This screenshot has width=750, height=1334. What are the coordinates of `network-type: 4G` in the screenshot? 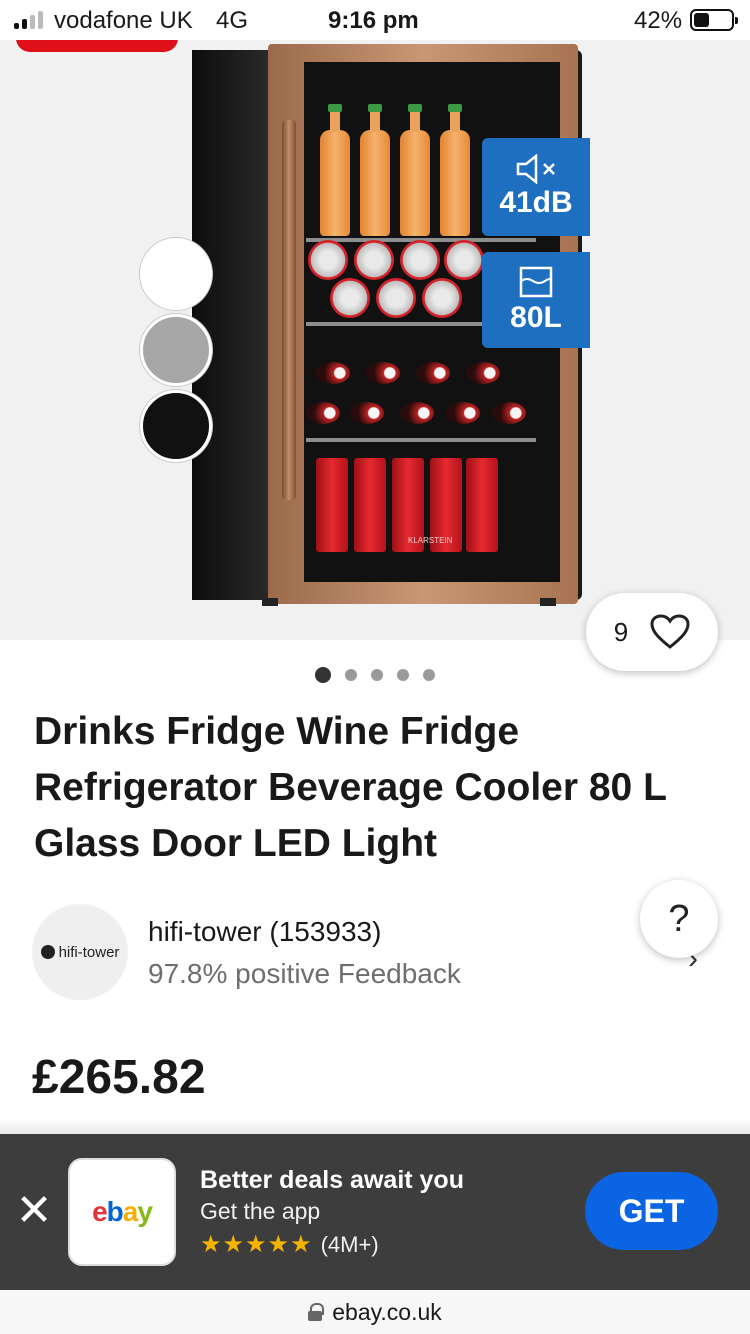 It's located at (232, 20).